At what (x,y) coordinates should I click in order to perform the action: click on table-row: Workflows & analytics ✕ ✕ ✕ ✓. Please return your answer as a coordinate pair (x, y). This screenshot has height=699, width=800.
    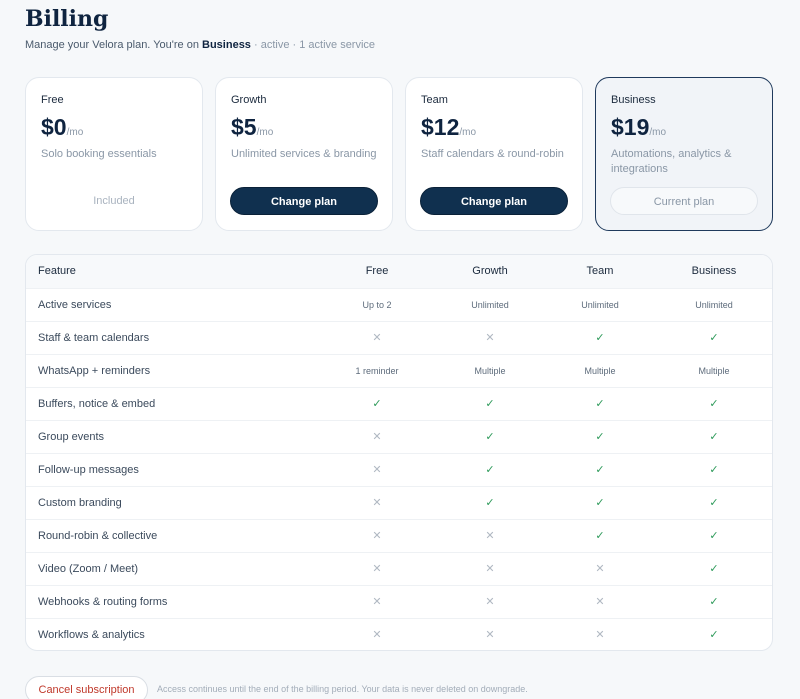
    Looking at the image, I should click on (399, 634).